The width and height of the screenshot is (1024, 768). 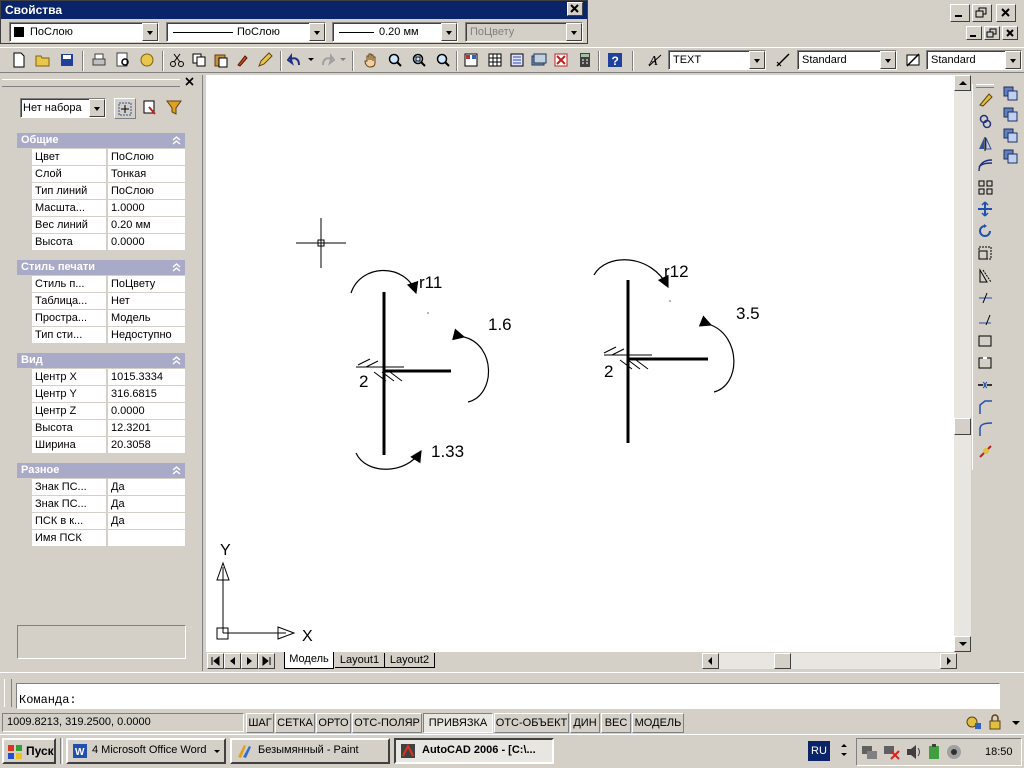 What do you see at coordinates (260, 723) in the screenshot?
I see `status-toggle-button: ШАГ` at bounding box center [260, 723].